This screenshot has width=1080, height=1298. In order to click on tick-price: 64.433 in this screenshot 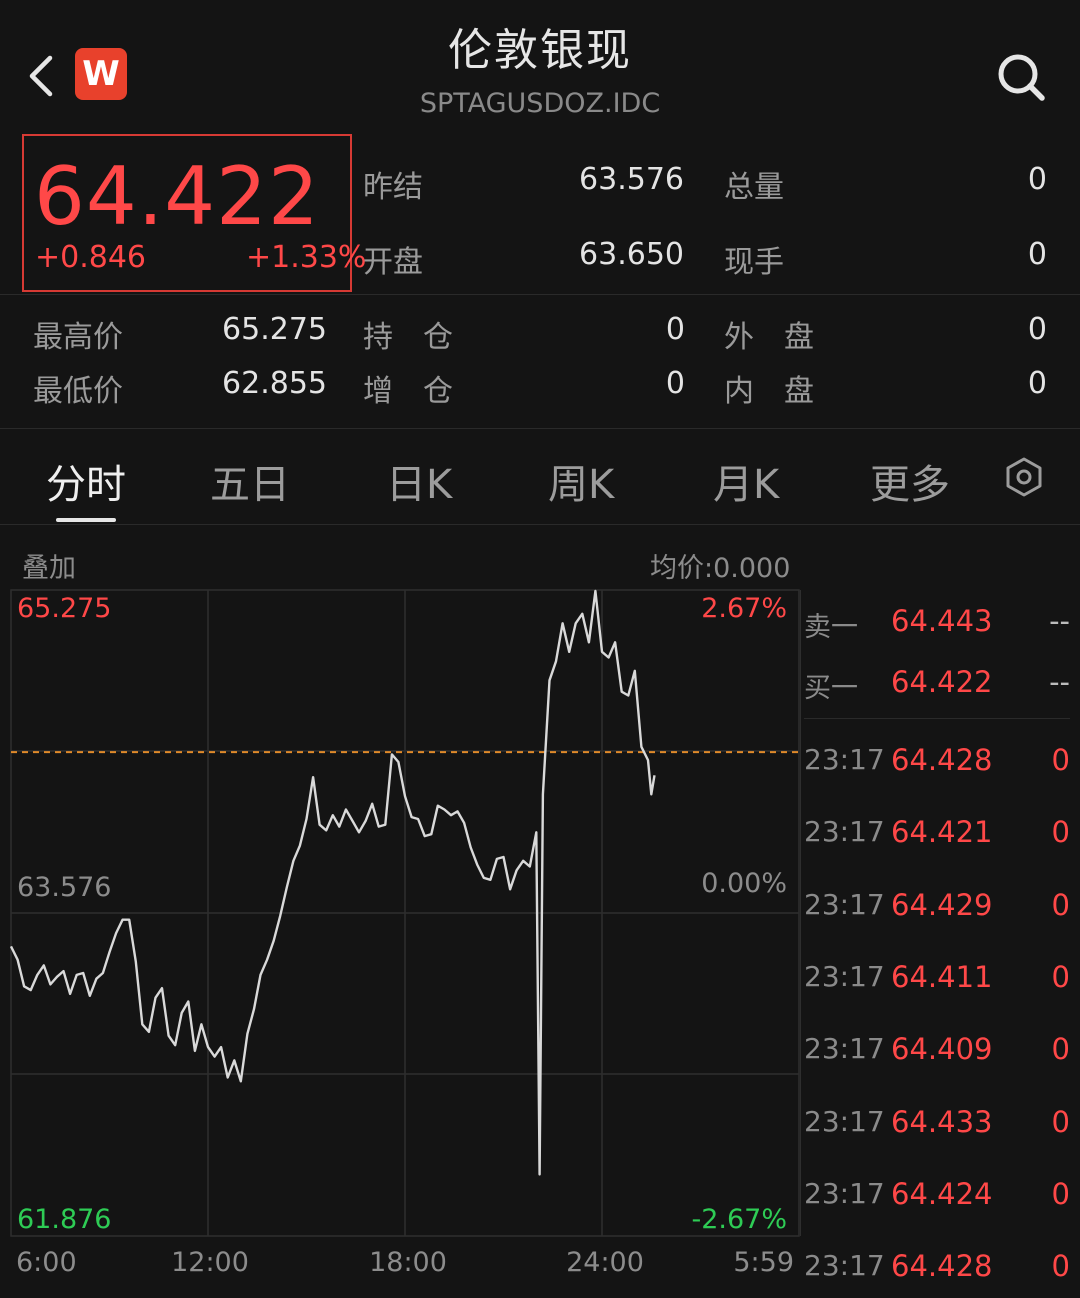, I will do `click(942, 1122)`.